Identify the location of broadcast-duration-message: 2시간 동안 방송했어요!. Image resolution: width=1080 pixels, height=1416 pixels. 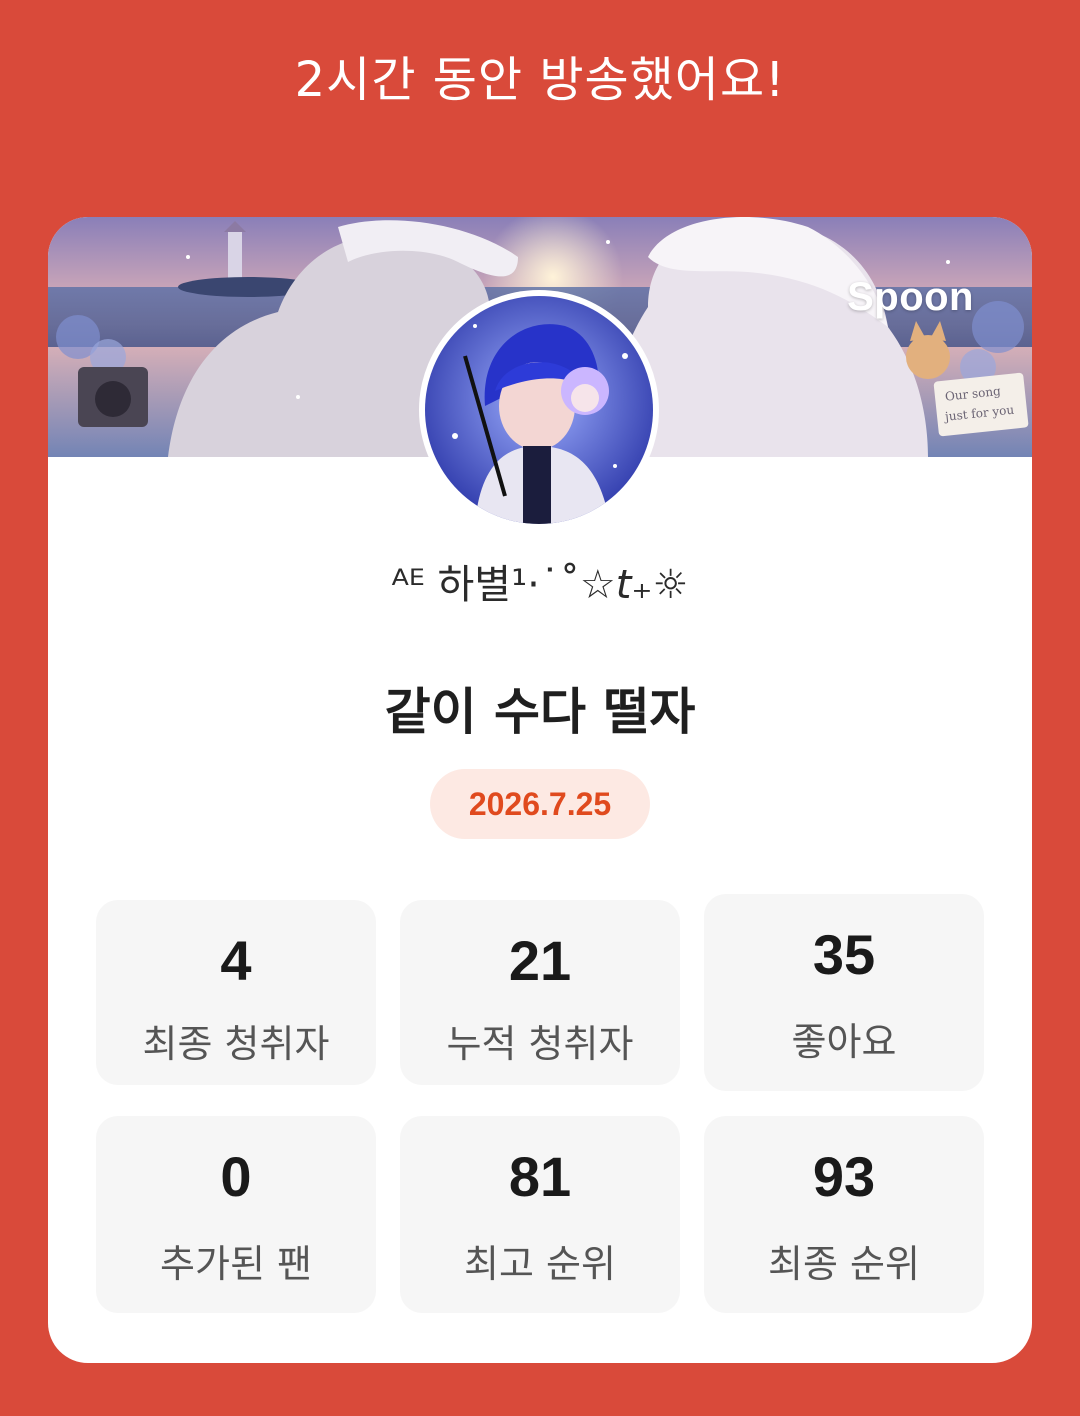
(540, 80).